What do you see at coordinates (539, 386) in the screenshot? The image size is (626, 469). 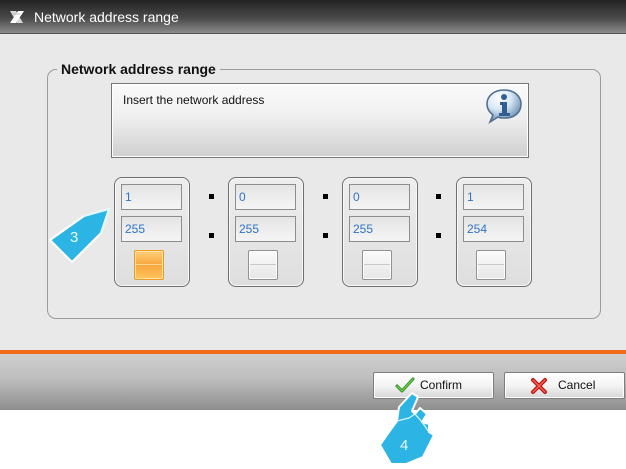 I see `x-icon` at bounding box center [539, 386].